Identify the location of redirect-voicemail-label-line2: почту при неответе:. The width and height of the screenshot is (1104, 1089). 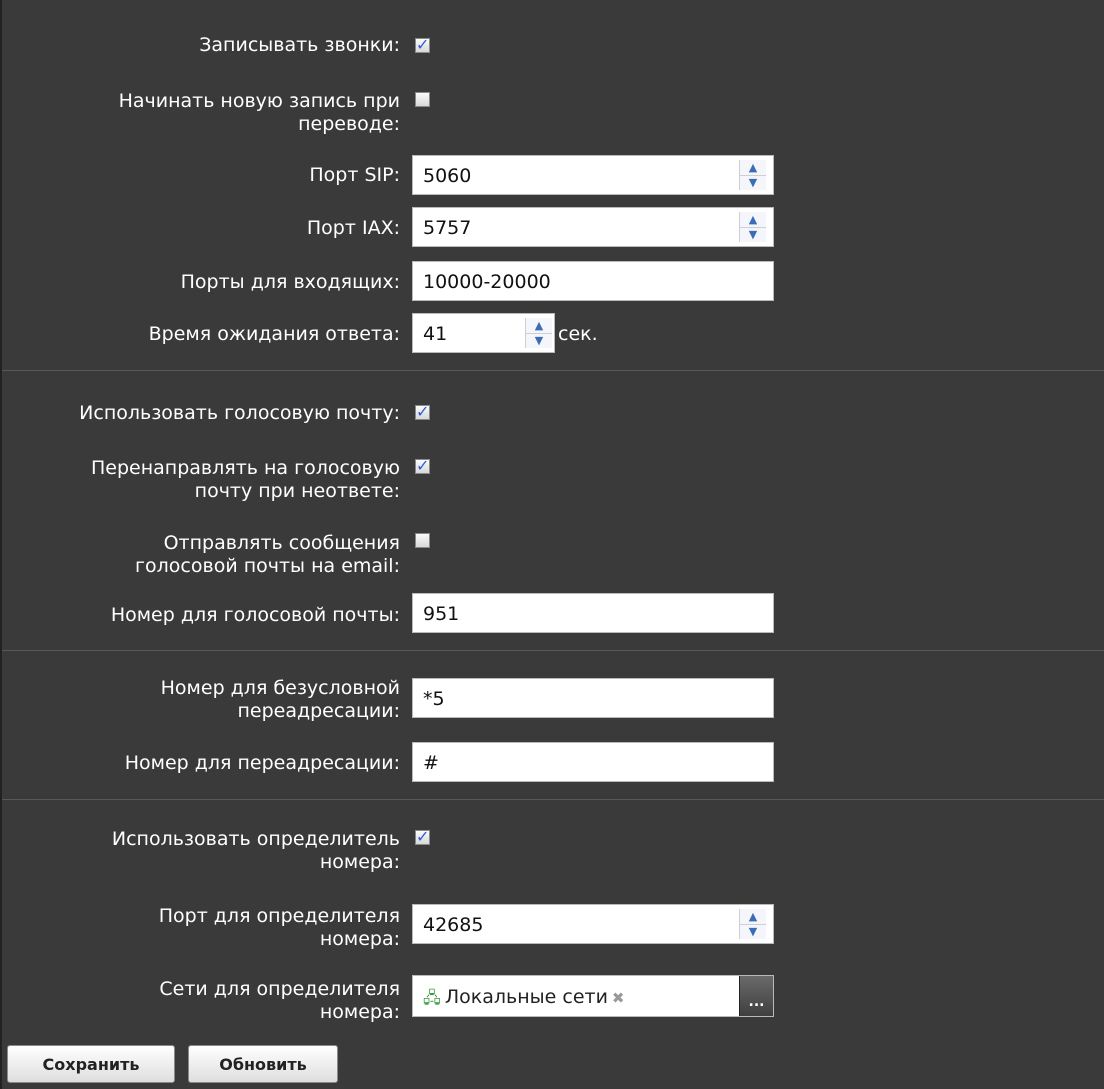
(297, 491).